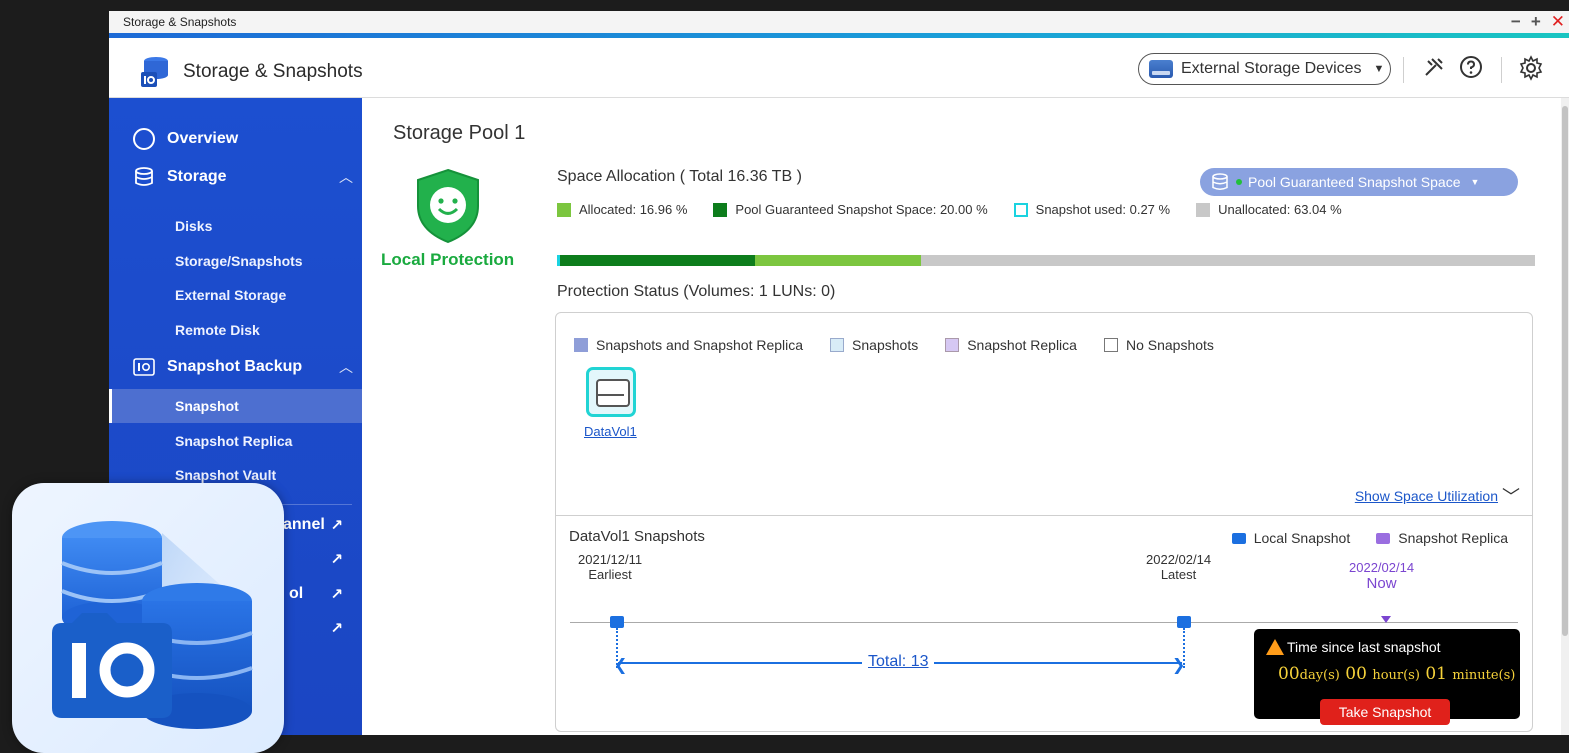 This screenshot has width=1569, height=753. I want to click on protection-status-title: Protection Status (Volumes: 1 LUNs: 0), so click(696, 291).